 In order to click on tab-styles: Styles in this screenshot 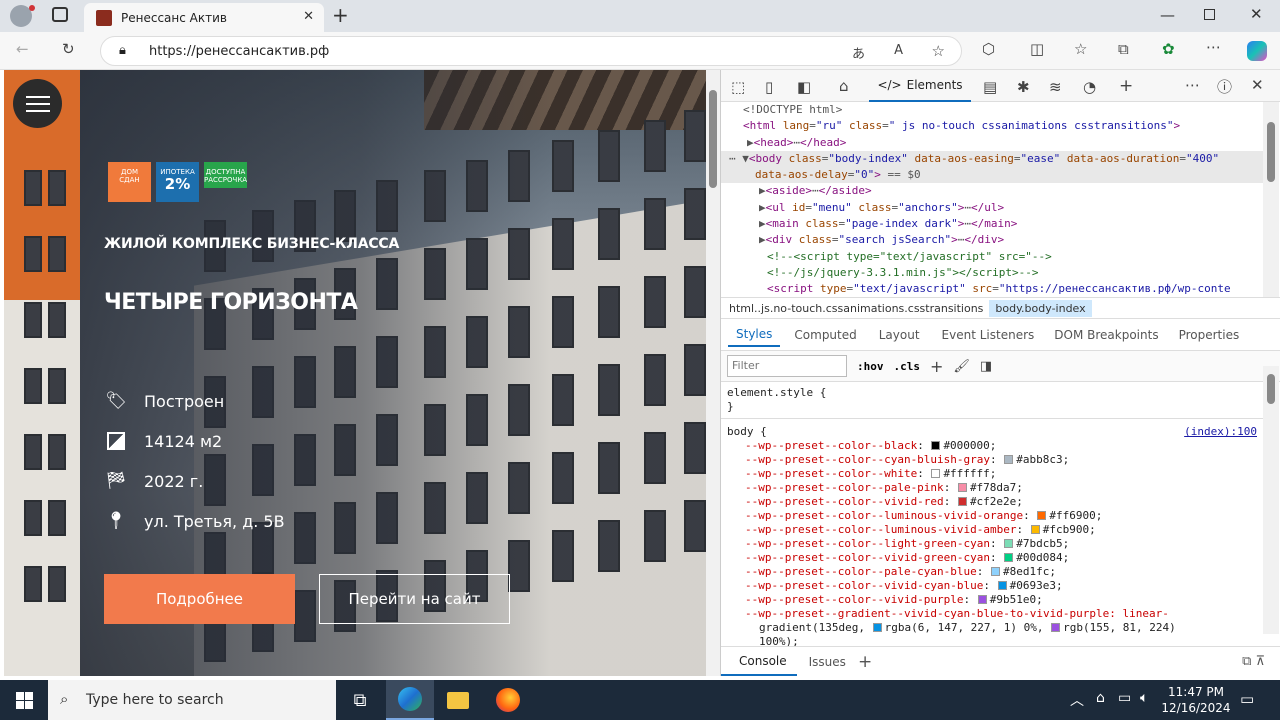, I will do `click(754, 335)`.